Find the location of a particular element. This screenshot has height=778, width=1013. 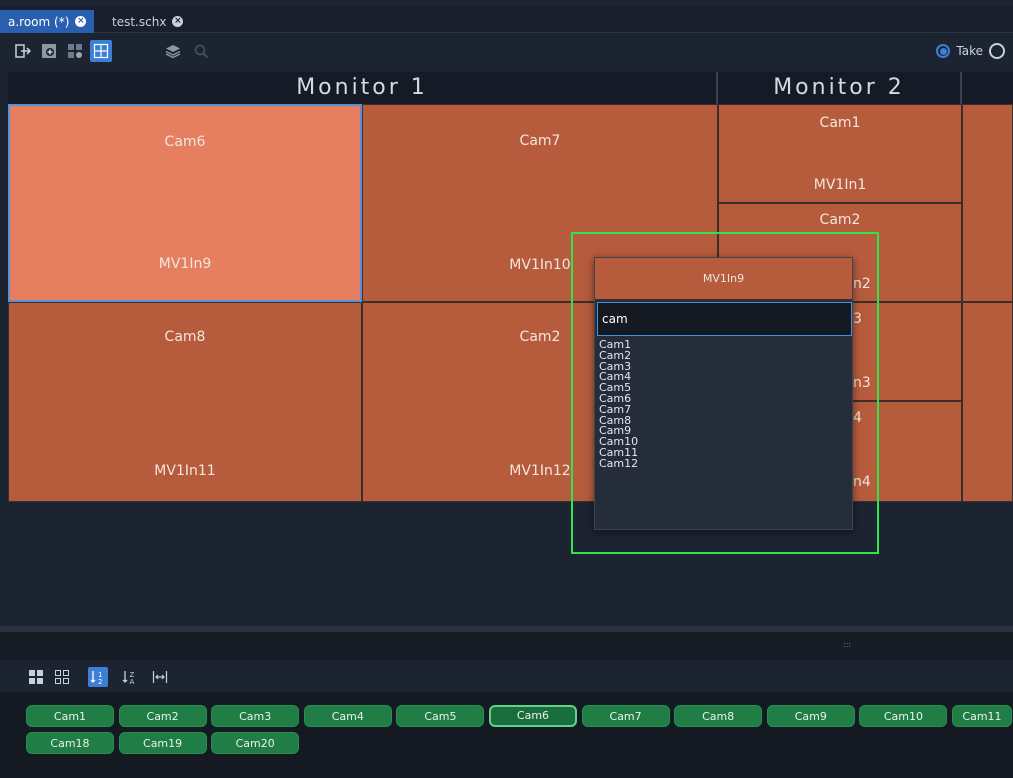

tile-input-label: MV1In11 is located at coordinates (185, 471).